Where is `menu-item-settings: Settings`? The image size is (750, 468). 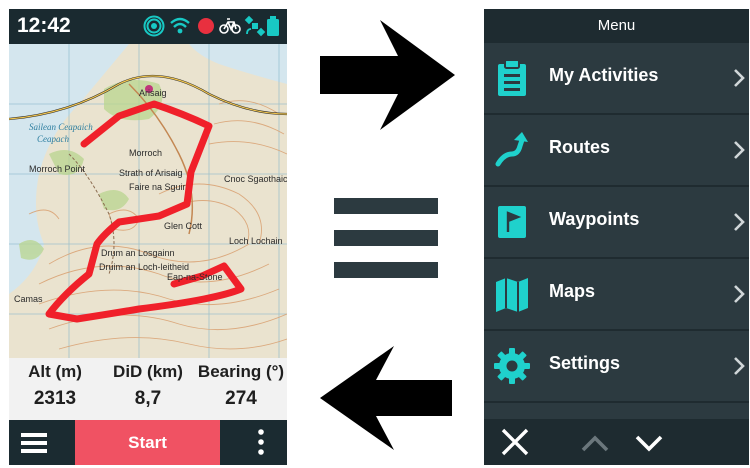
menu-item-settings: Settings is located at coordinates (616, 367).